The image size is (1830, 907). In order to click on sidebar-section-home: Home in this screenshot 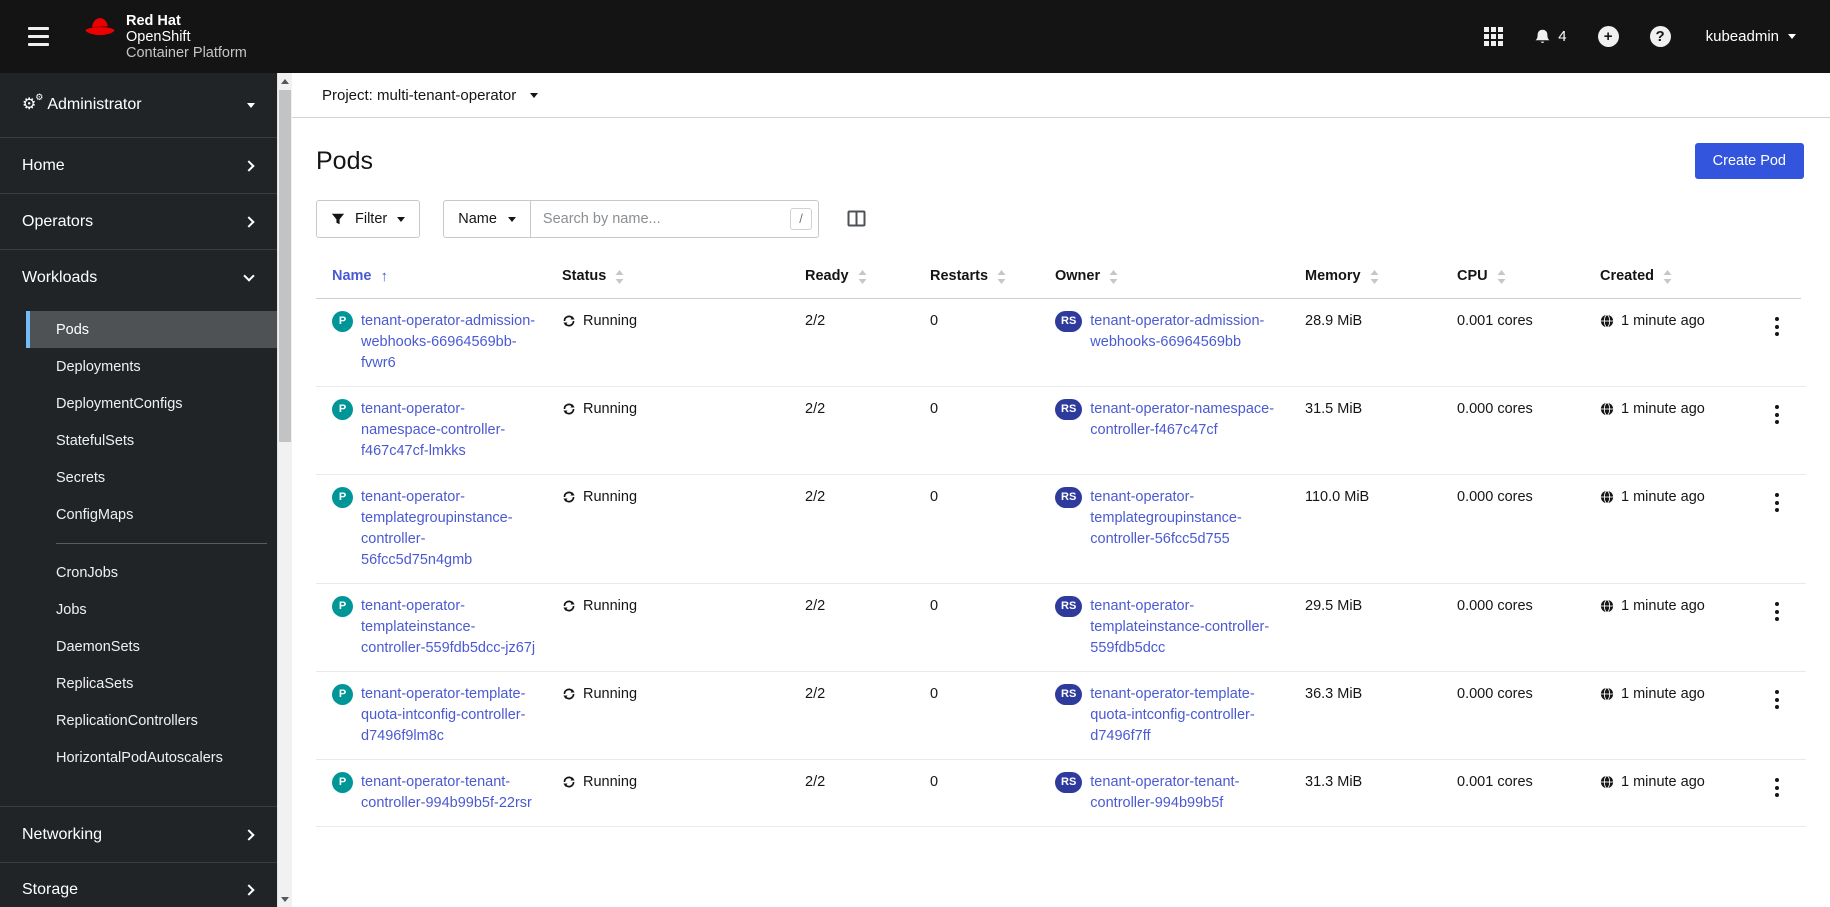, I will do `click(138, 165)`.